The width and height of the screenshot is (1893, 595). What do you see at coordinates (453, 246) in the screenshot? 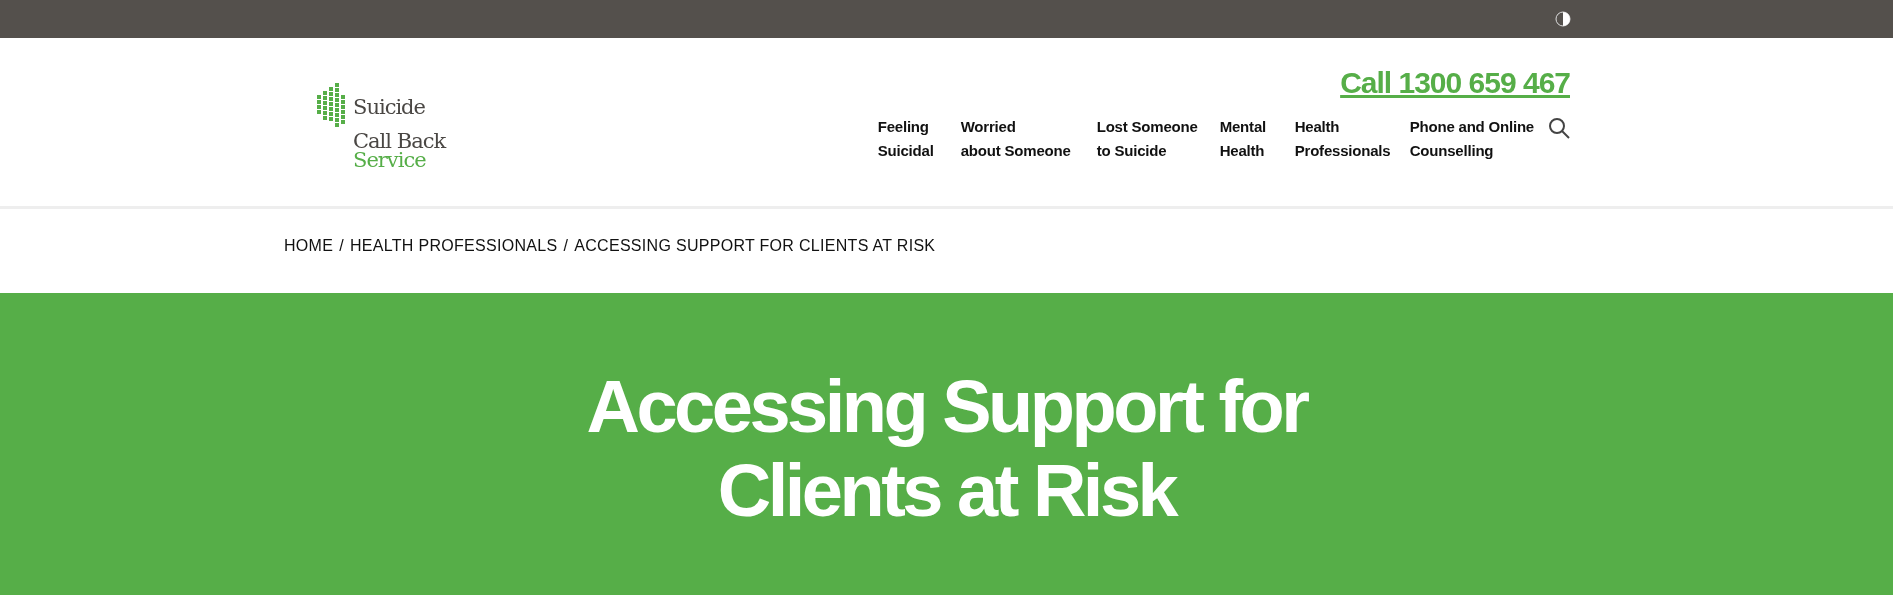
I see `breadcrumb-link: HEALTH PROFESSIONALS` at bounding box center [453, 246].